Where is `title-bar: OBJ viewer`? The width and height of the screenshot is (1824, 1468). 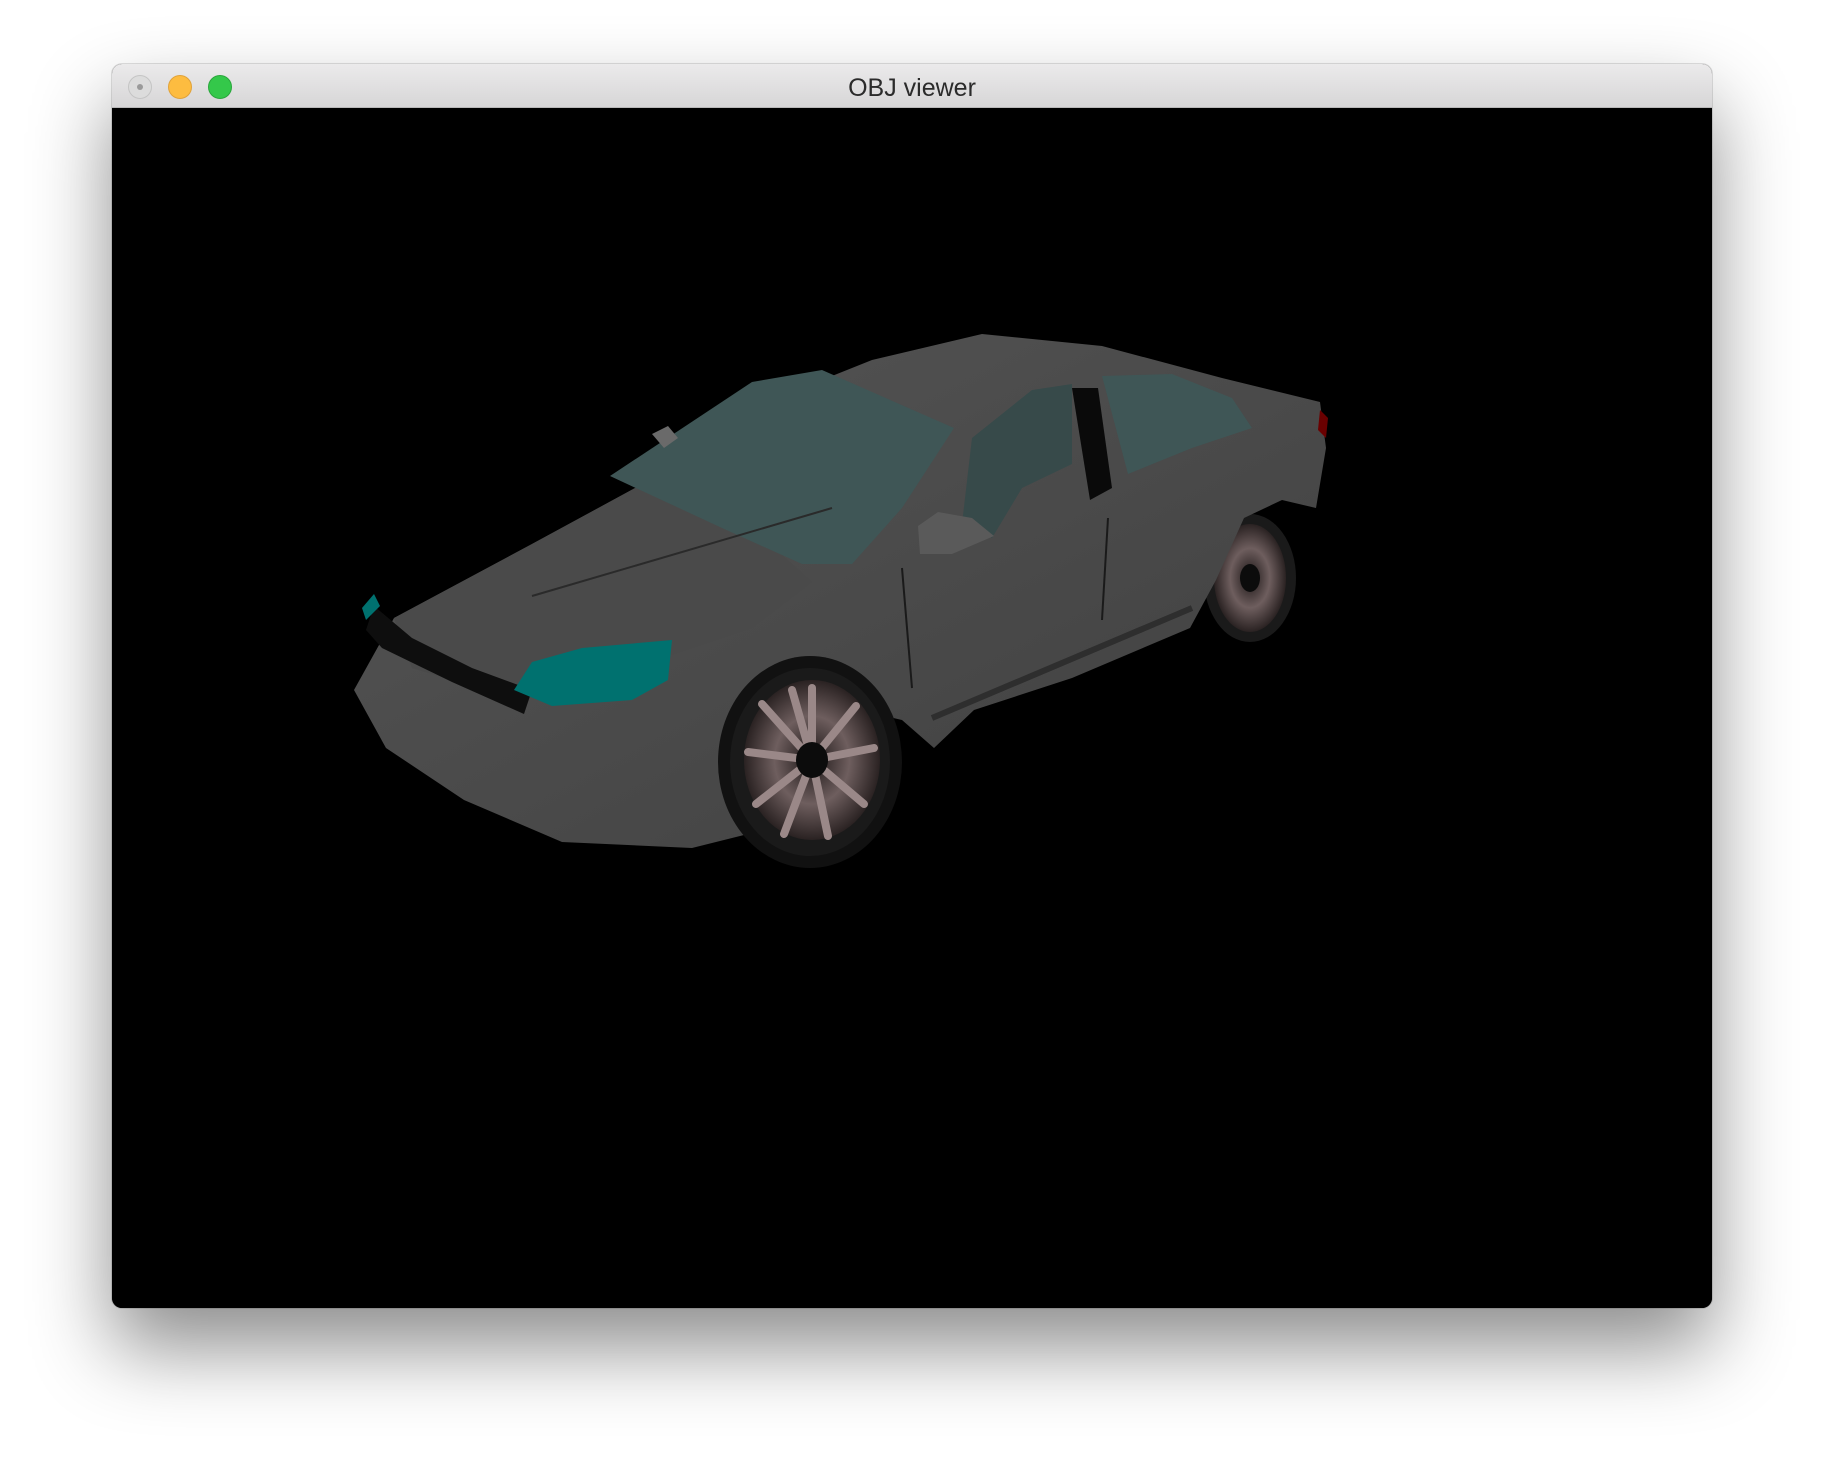 title-bar: OBJ viewer is located at coordinates (912, 86).